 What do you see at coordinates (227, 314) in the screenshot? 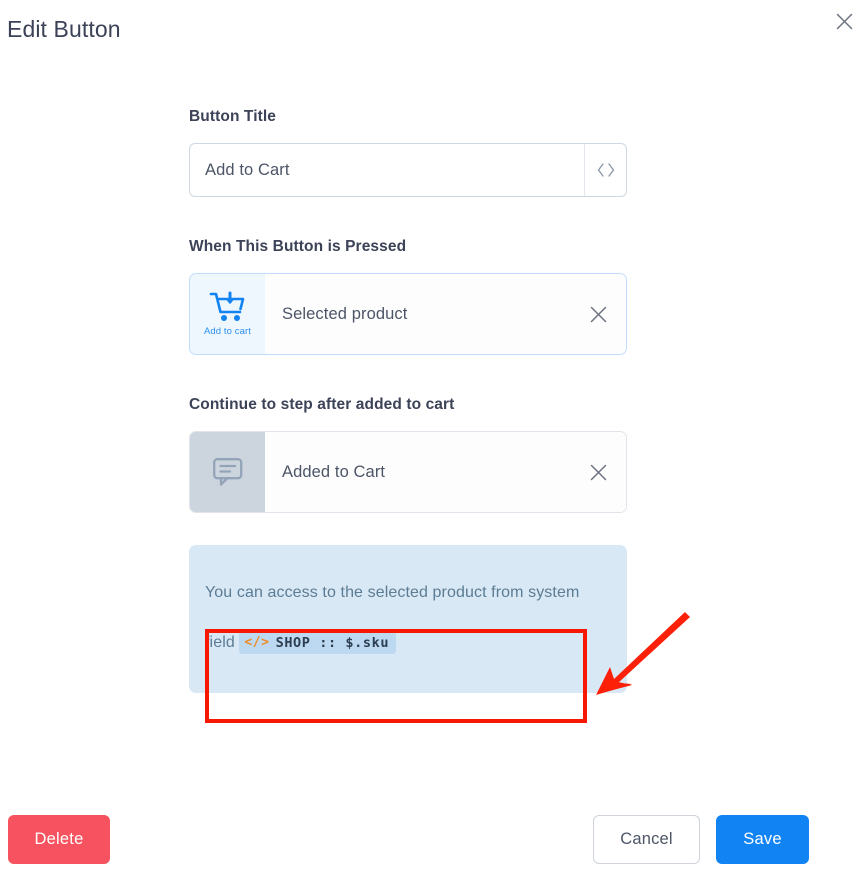
I see `add-to-cart-icon: Add to cart` at bounding box center [227, 314].